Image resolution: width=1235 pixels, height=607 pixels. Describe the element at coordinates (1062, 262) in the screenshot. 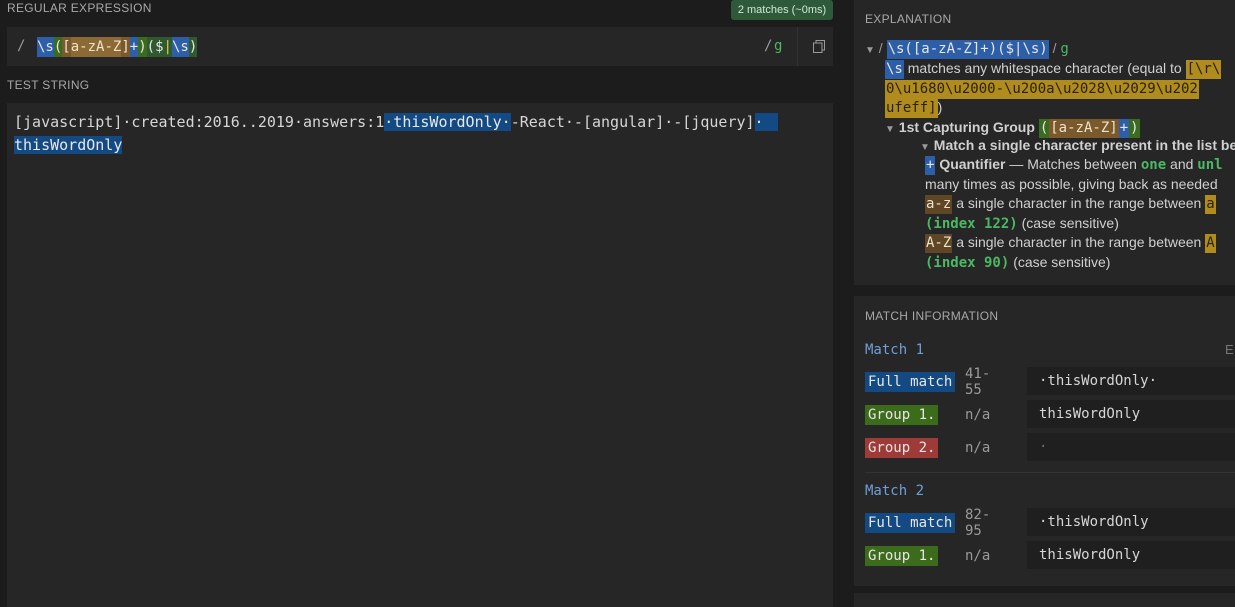

I see `range2-case: (case sensitive)` at that location.